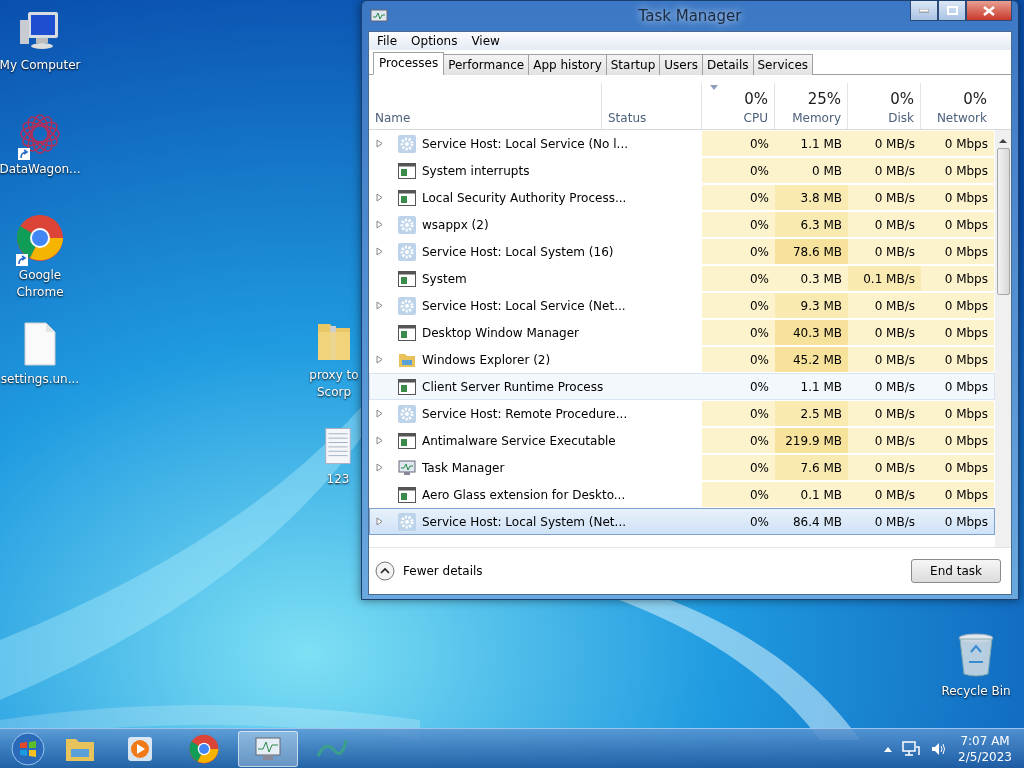  Describe the element at coordinates (387, 41) in the screenshot. I see `menu-item: File` at that location.